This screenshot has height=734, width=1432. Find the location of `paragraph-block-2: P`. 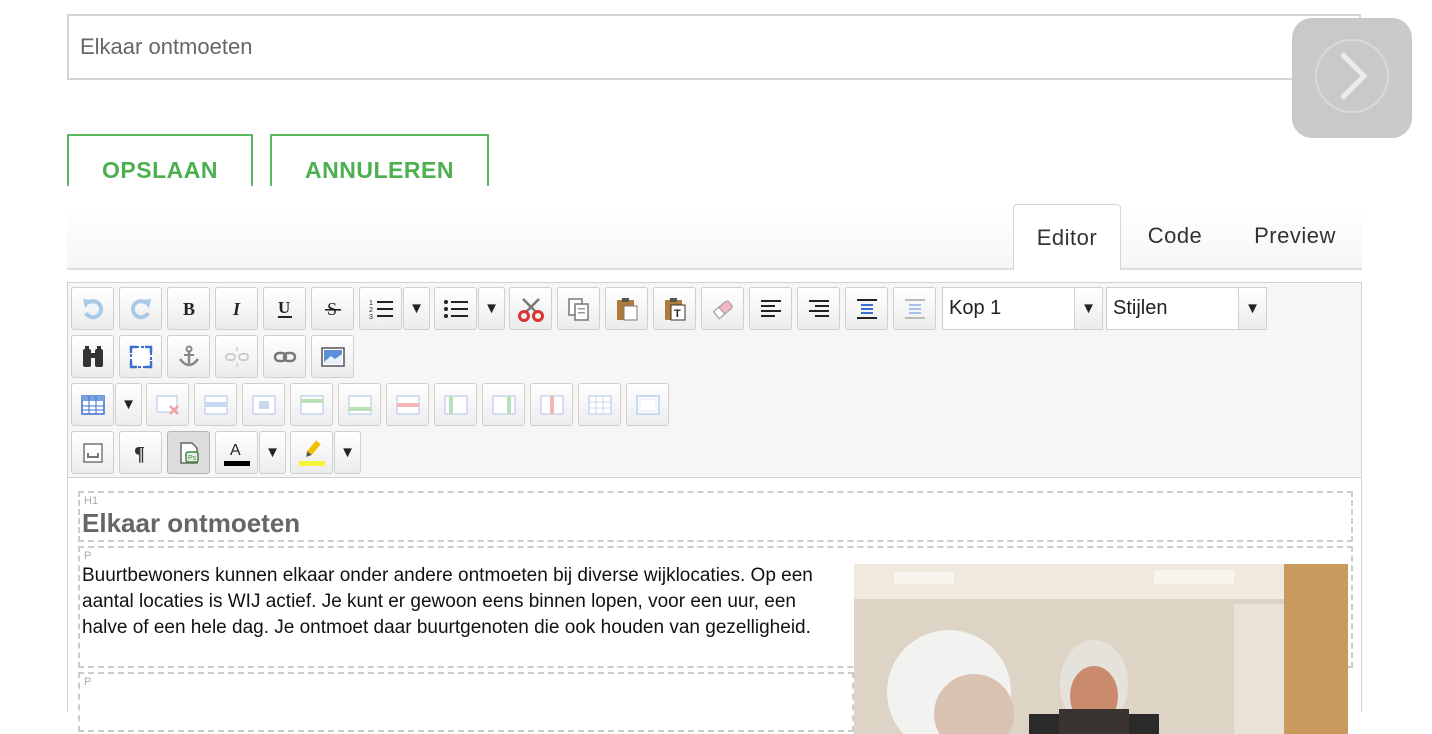

paragraph-block-2: P is located at coordinates (466, 702).